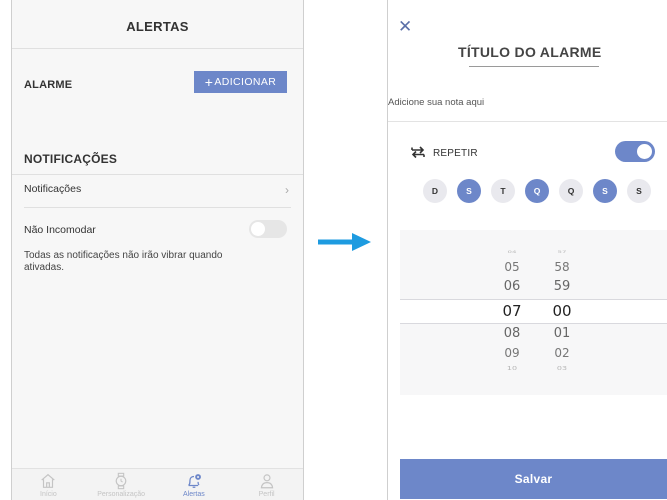  Describe the element at coordinates (53, 189) in the screenshot. I see `notifications-row-label: Notificações` at that location.